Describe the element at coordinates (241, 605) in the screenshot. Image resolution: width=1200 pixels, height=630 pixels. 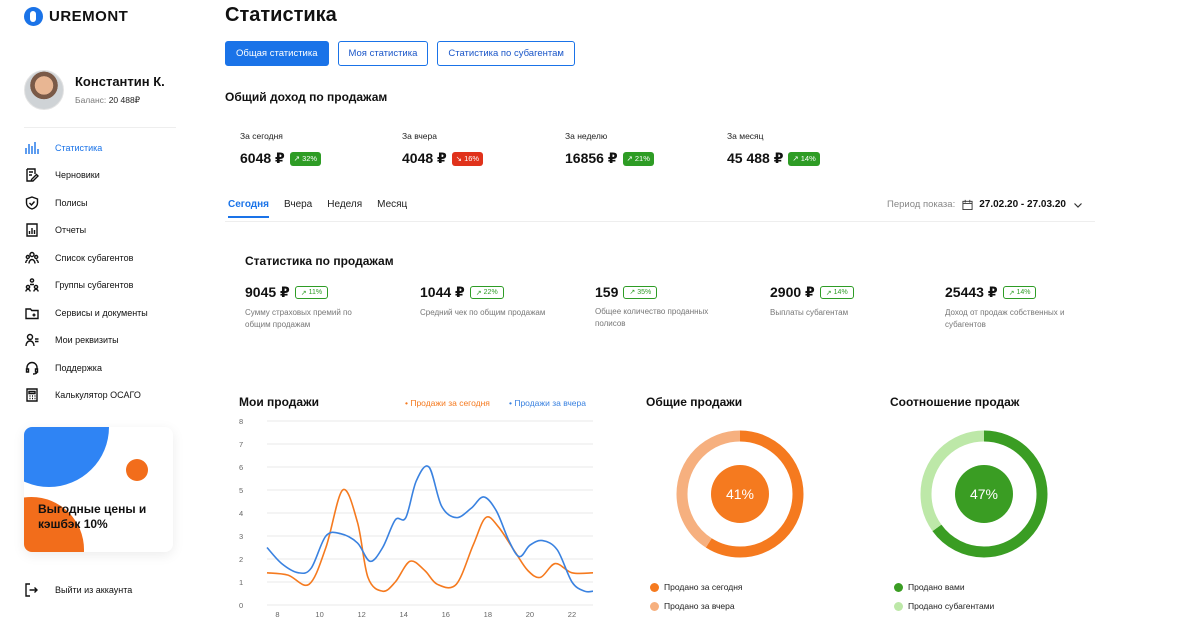
I see `y-tick-label: 0` at that location.